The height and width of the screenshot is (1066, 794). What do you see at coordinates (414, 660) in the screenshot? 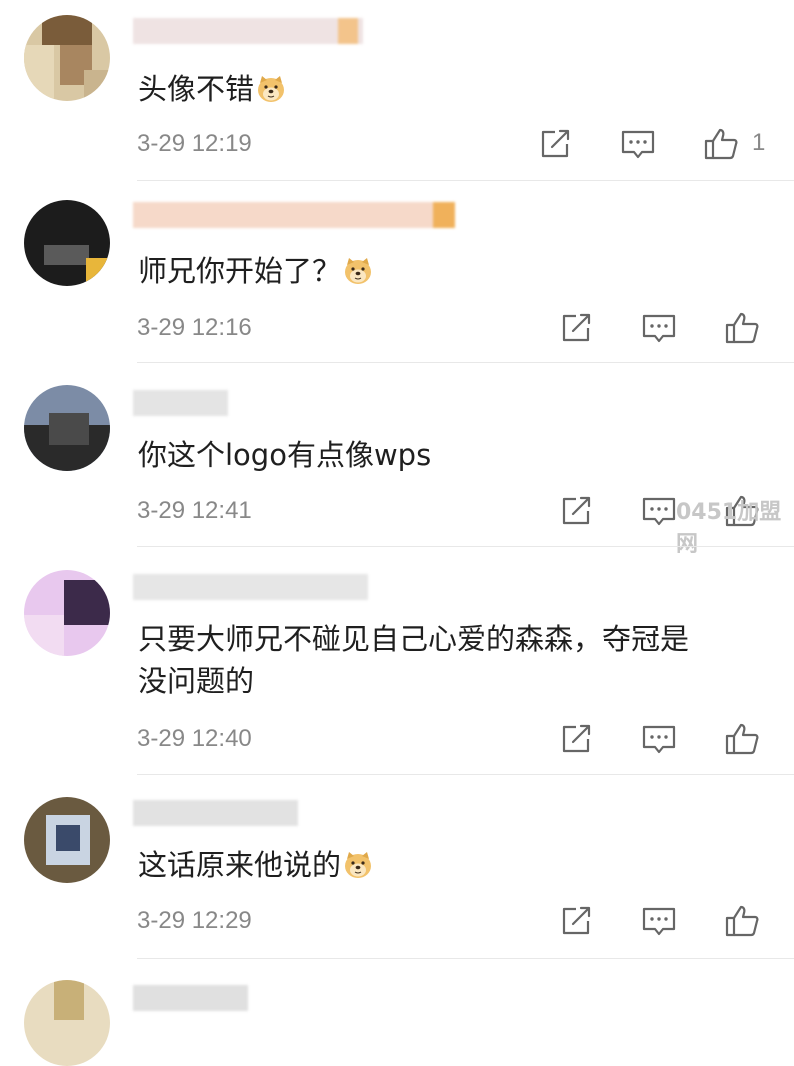
I see `comment-text: 只要大师兄不碰见自己心爱的森森，夺冠是 没问题的` at bounding box center [414, 660].